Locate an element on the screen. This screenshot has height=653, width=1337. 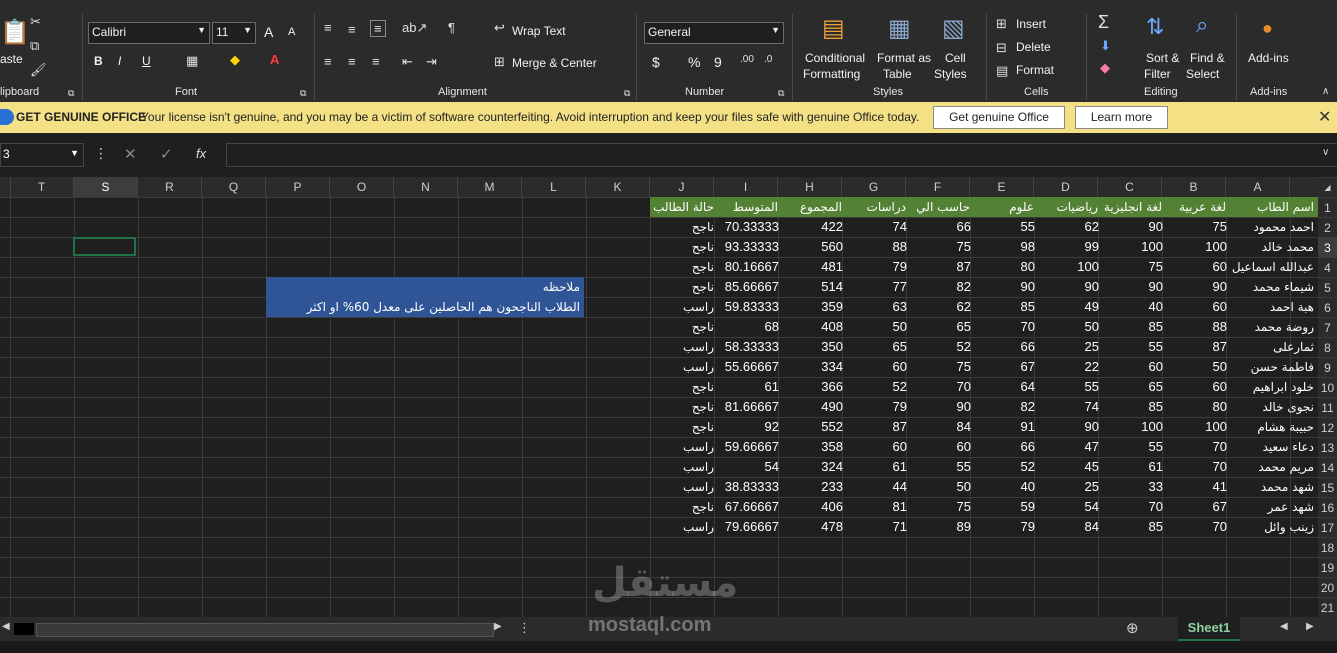
wrap-text-button: Wrap Text is located at coordinates (539, 31).